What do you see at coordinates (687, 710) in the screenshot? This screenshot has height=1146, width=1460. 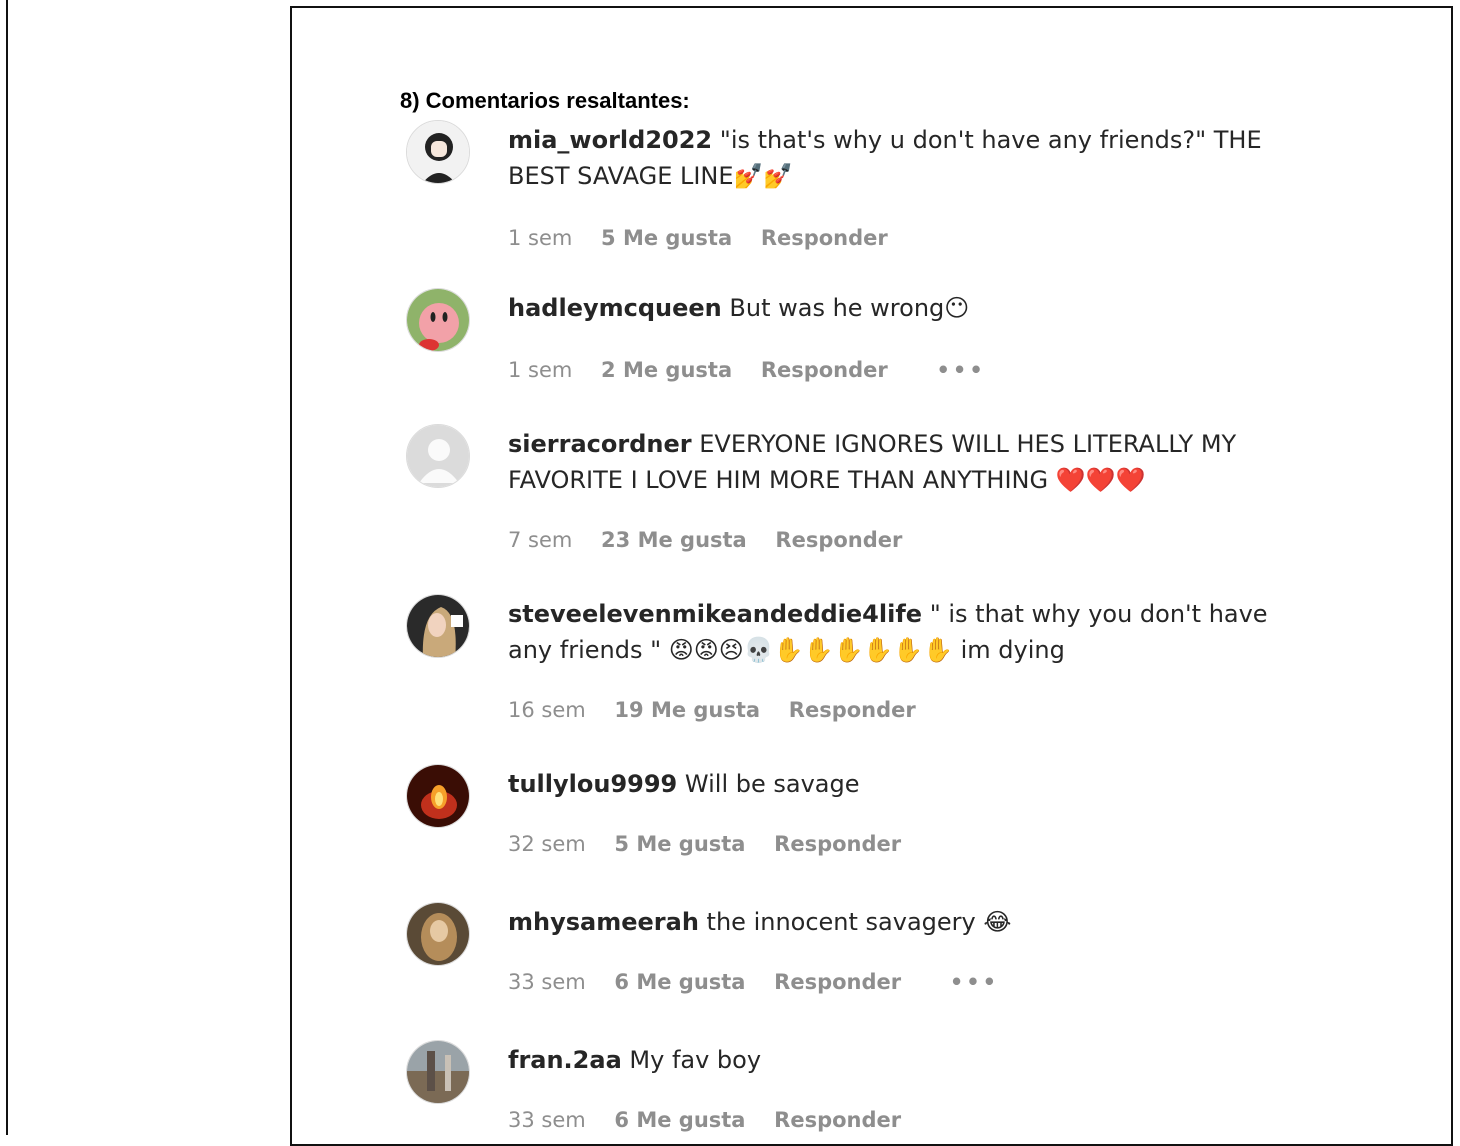 I see `comment-likes: 19 Me gusta` at bounding box center [687, 710].